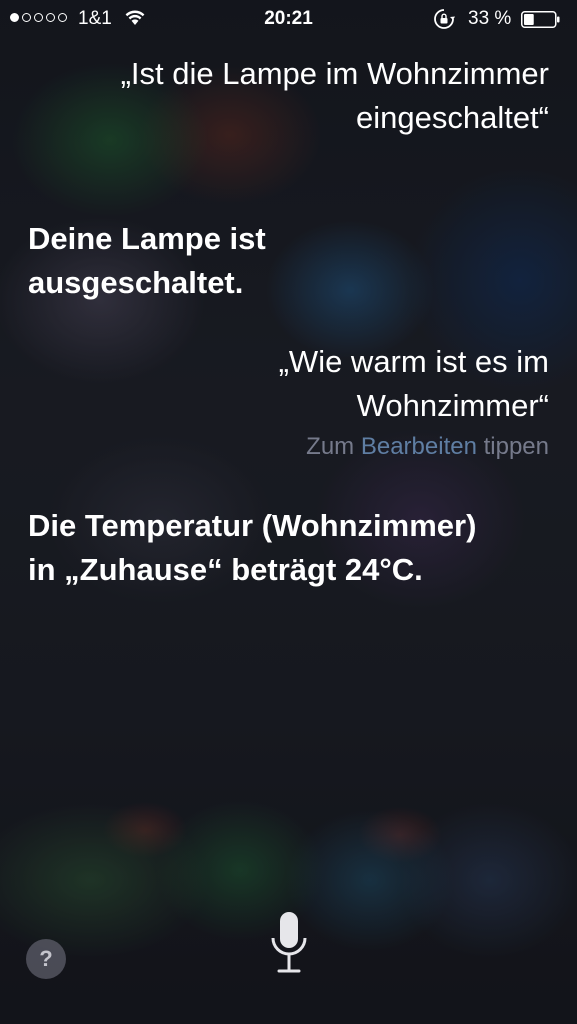 Image resolution: width=577 pixels, height=1024 pixels. I want to click on question-mark-icon: ?, so click(46, 958).